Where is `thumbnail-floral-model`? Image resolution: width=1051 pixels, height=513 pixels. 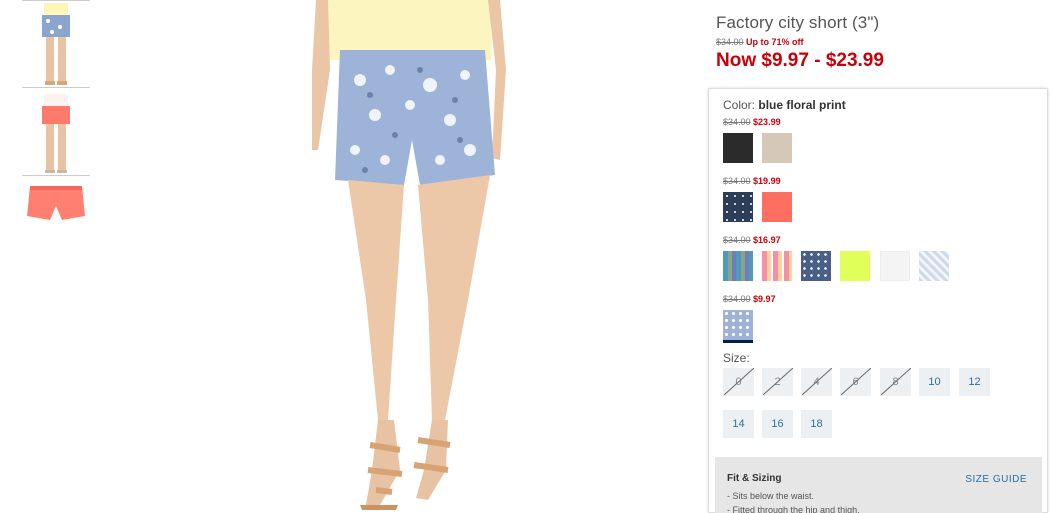 thumbnail-floral-model is located at coordinates (56, 44).